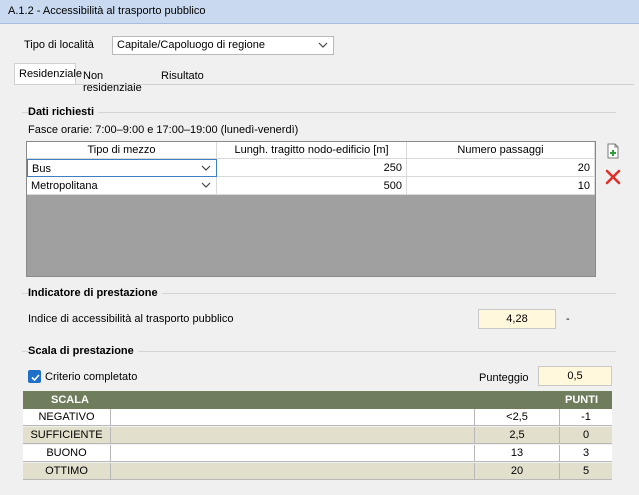  I want to click on scale-name: NEGATIVO, so click(67, 417).